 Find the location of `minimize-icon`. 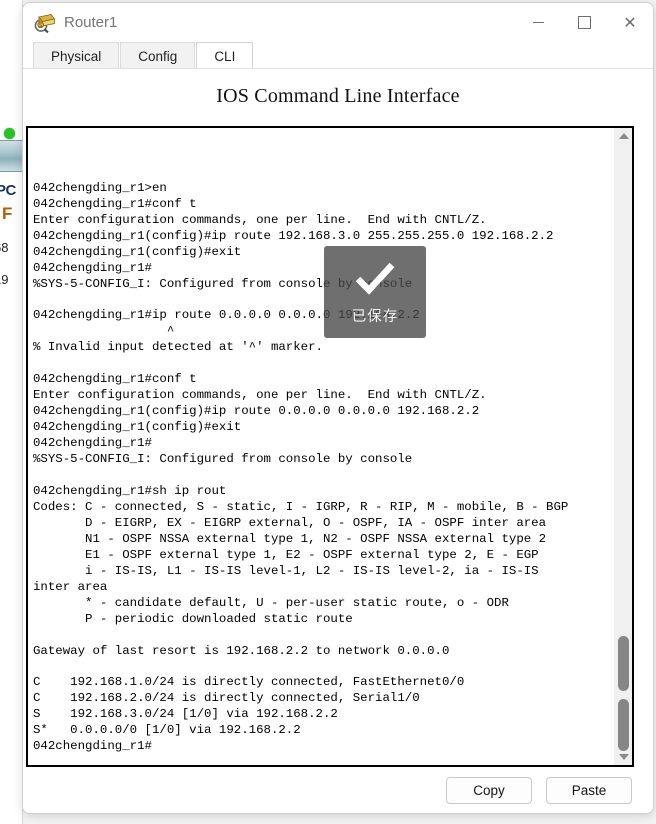

minimize-icon is located at coordinates (538, 22).